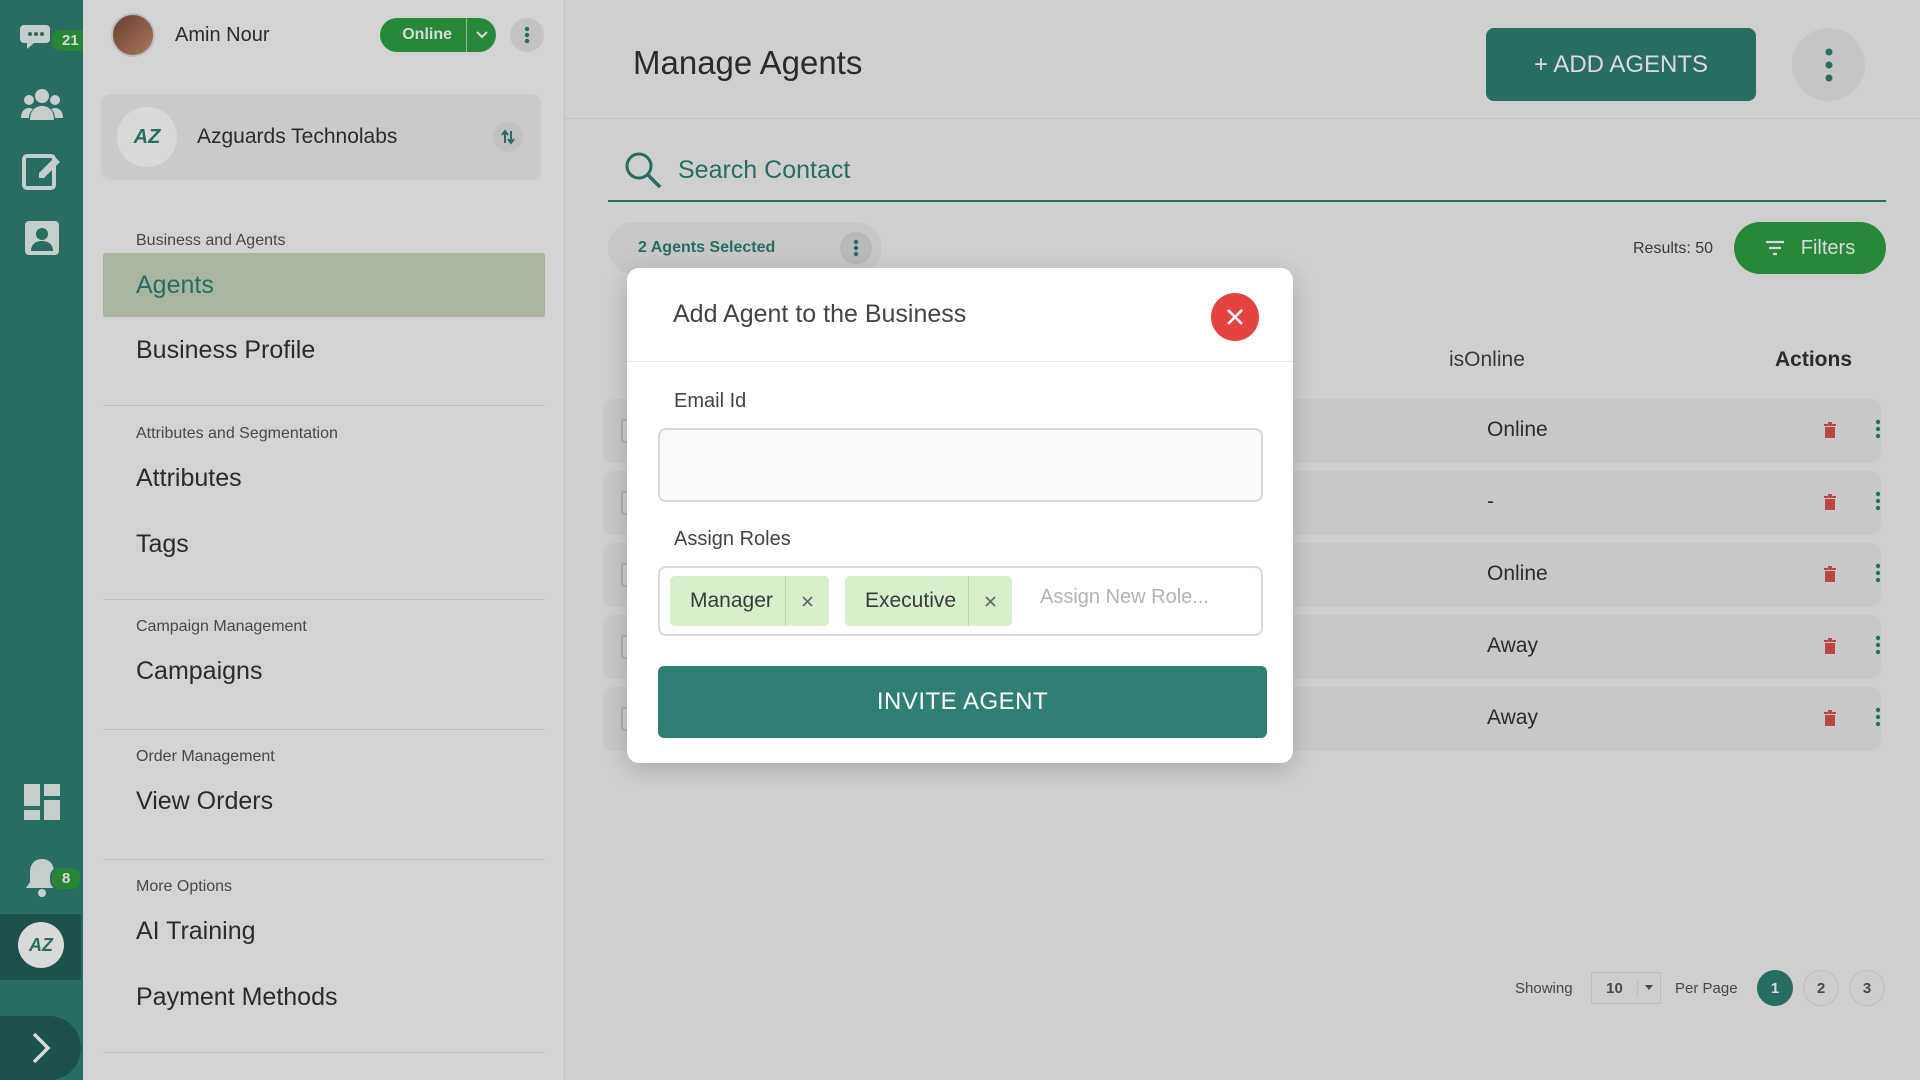  I want to click on roles-label: Assign Roles, so click(732, 539).